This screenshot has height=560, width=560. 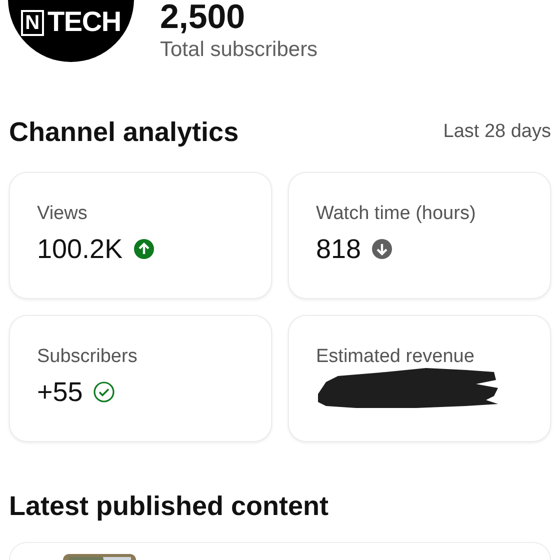 What do you see at coordinates (140, 235) in the screenshot?
I see `metric-card: Views 100.2K` at bounding box center [140, 235].